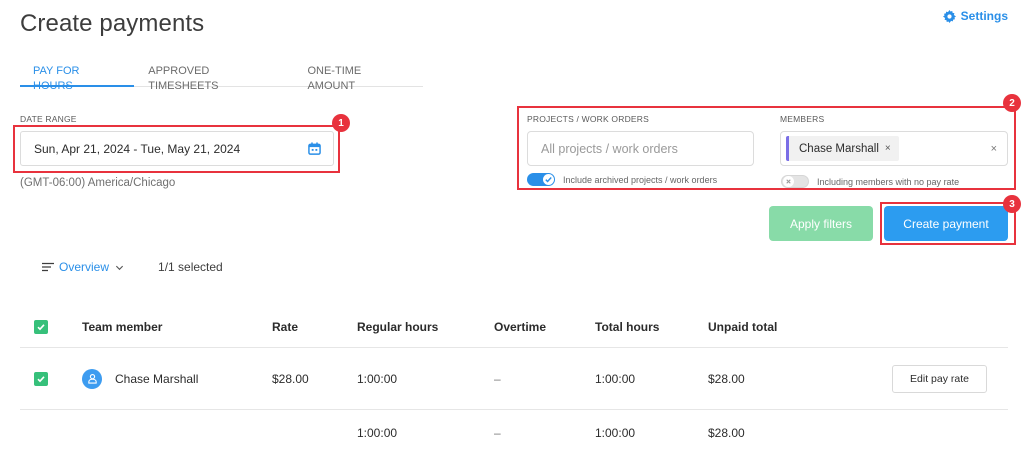  I want to click on tab-one-time-amount: ONE-TIME AMOUNT, so click(358, 78).